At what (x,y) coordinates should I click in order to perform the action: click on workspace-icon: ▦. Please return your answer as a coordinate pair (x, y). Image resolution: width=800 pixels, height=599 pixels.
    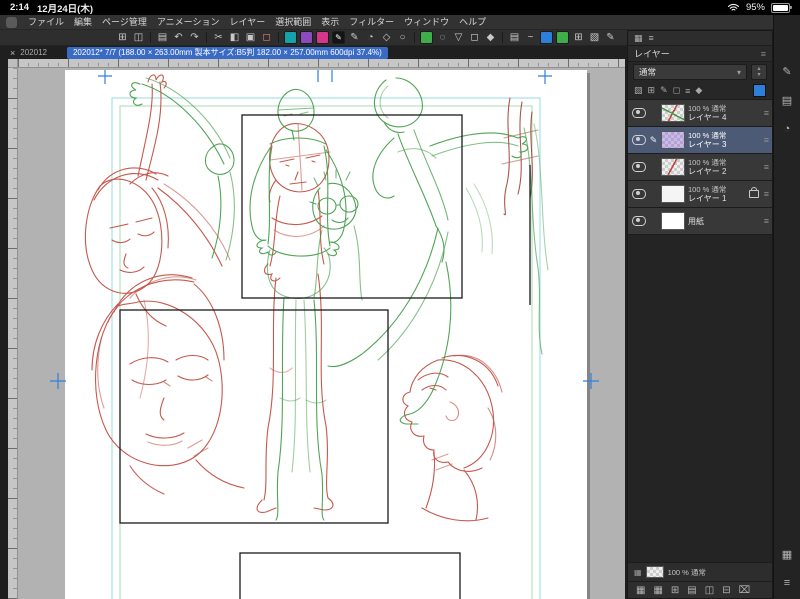
    Looking at the image, I should click on (787, 554).